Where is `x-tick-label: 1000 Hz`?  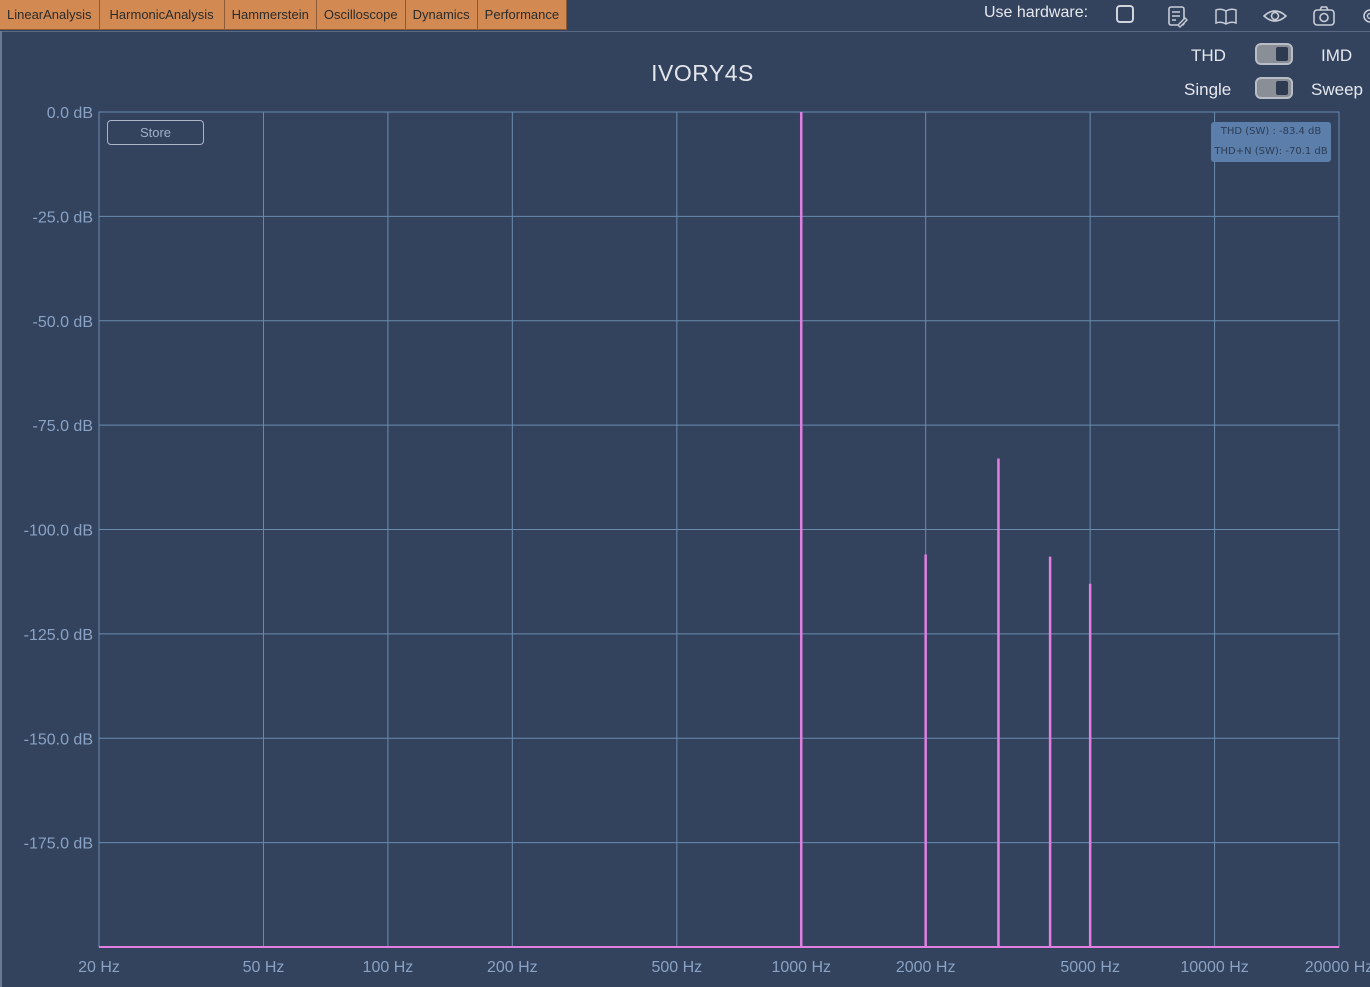
x-tick-label: 1000 Hz is located at coordinates (801, 967).